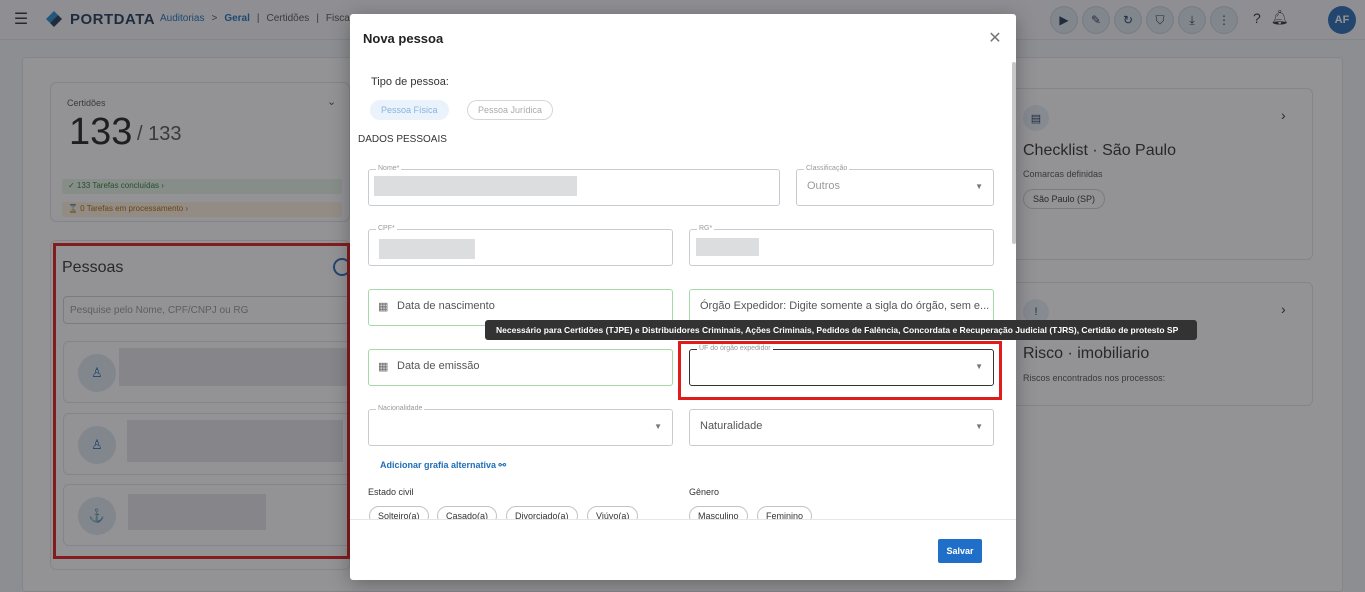 The width and height of the screenshot is (1365, 592). What do you see at coordinates (841, 427) in the screenshot?
I see `naturalidade-select: Naturalidade ▼` at bounding box center [841, 427].